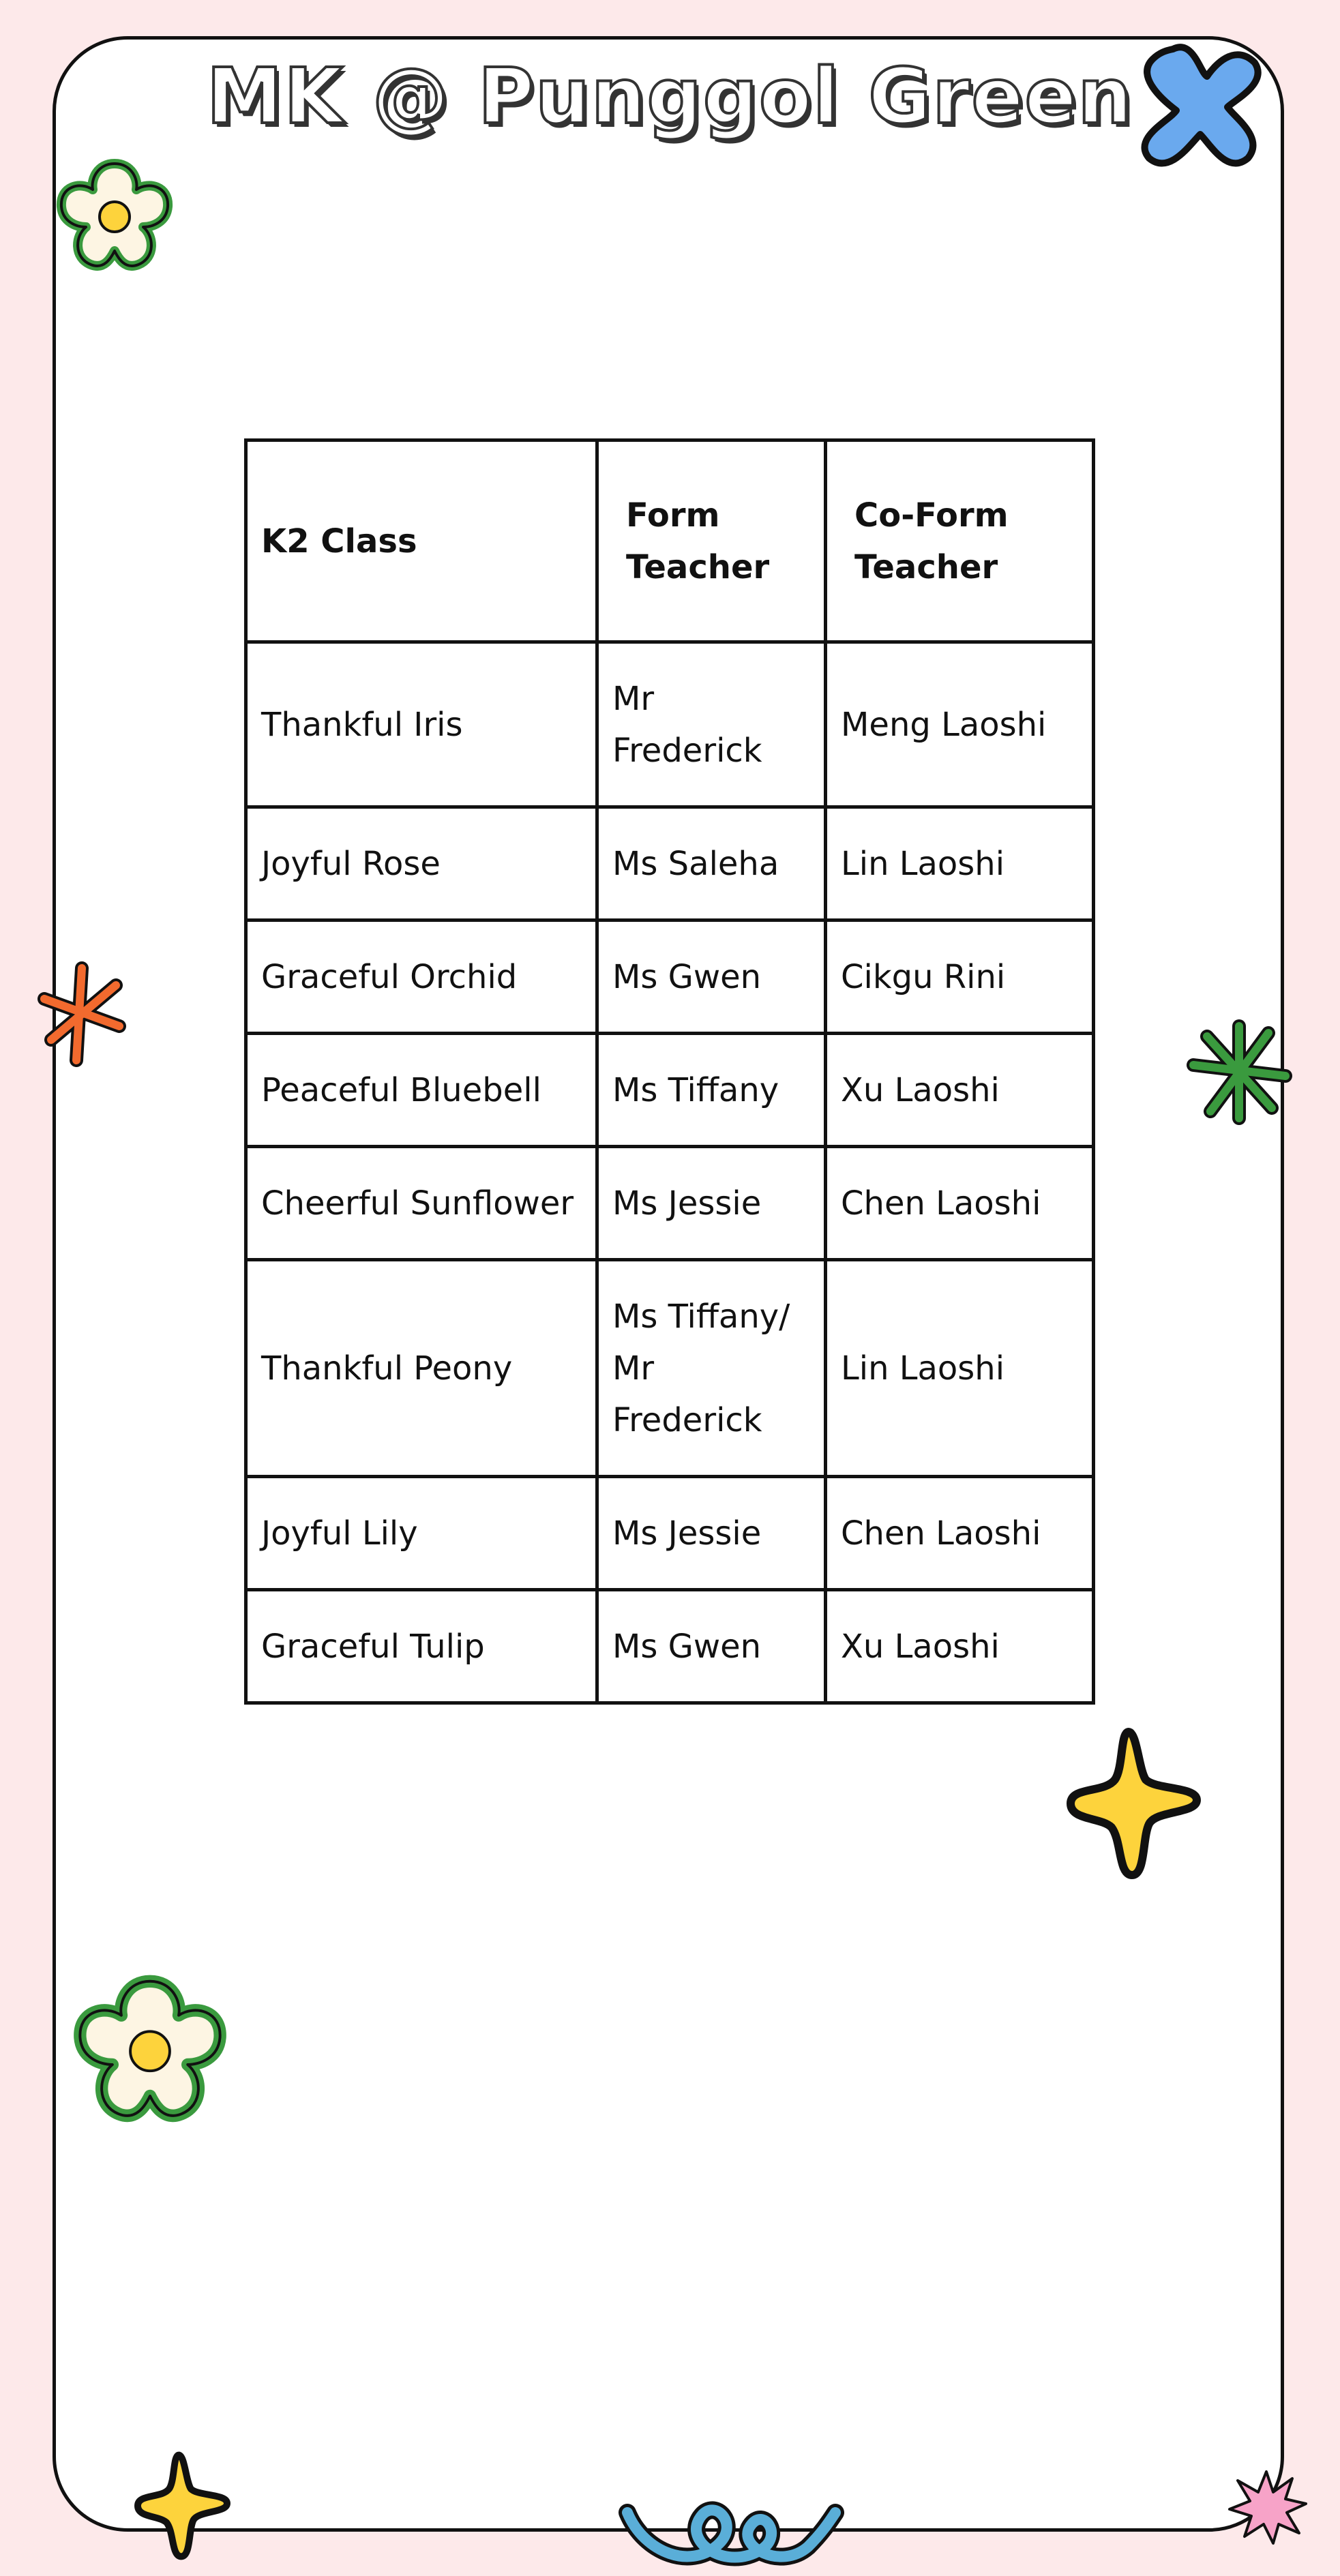  What do you see at coordinates (711, 541) in the screenshot?
I see `header-form-teacher: Form Teacher` at bounding box center [711, 541].